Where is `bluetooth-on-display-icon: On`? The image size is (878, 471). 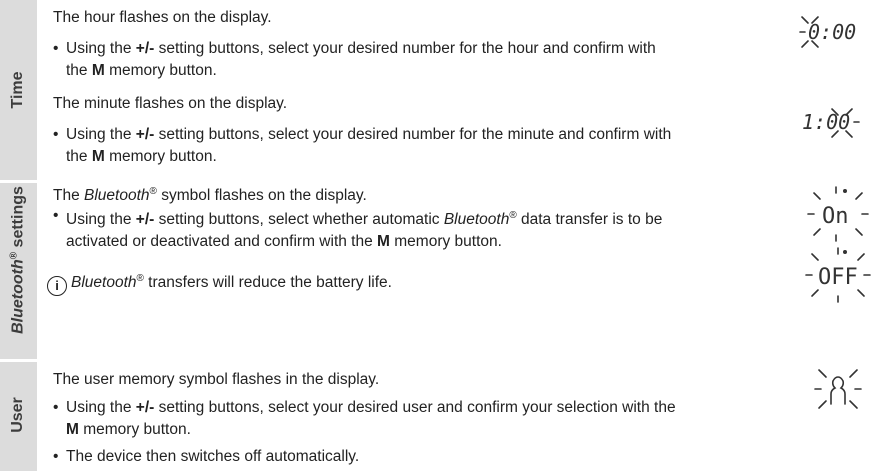 bluetooth-on-display-icon: On is located at coordinates (838, 214).